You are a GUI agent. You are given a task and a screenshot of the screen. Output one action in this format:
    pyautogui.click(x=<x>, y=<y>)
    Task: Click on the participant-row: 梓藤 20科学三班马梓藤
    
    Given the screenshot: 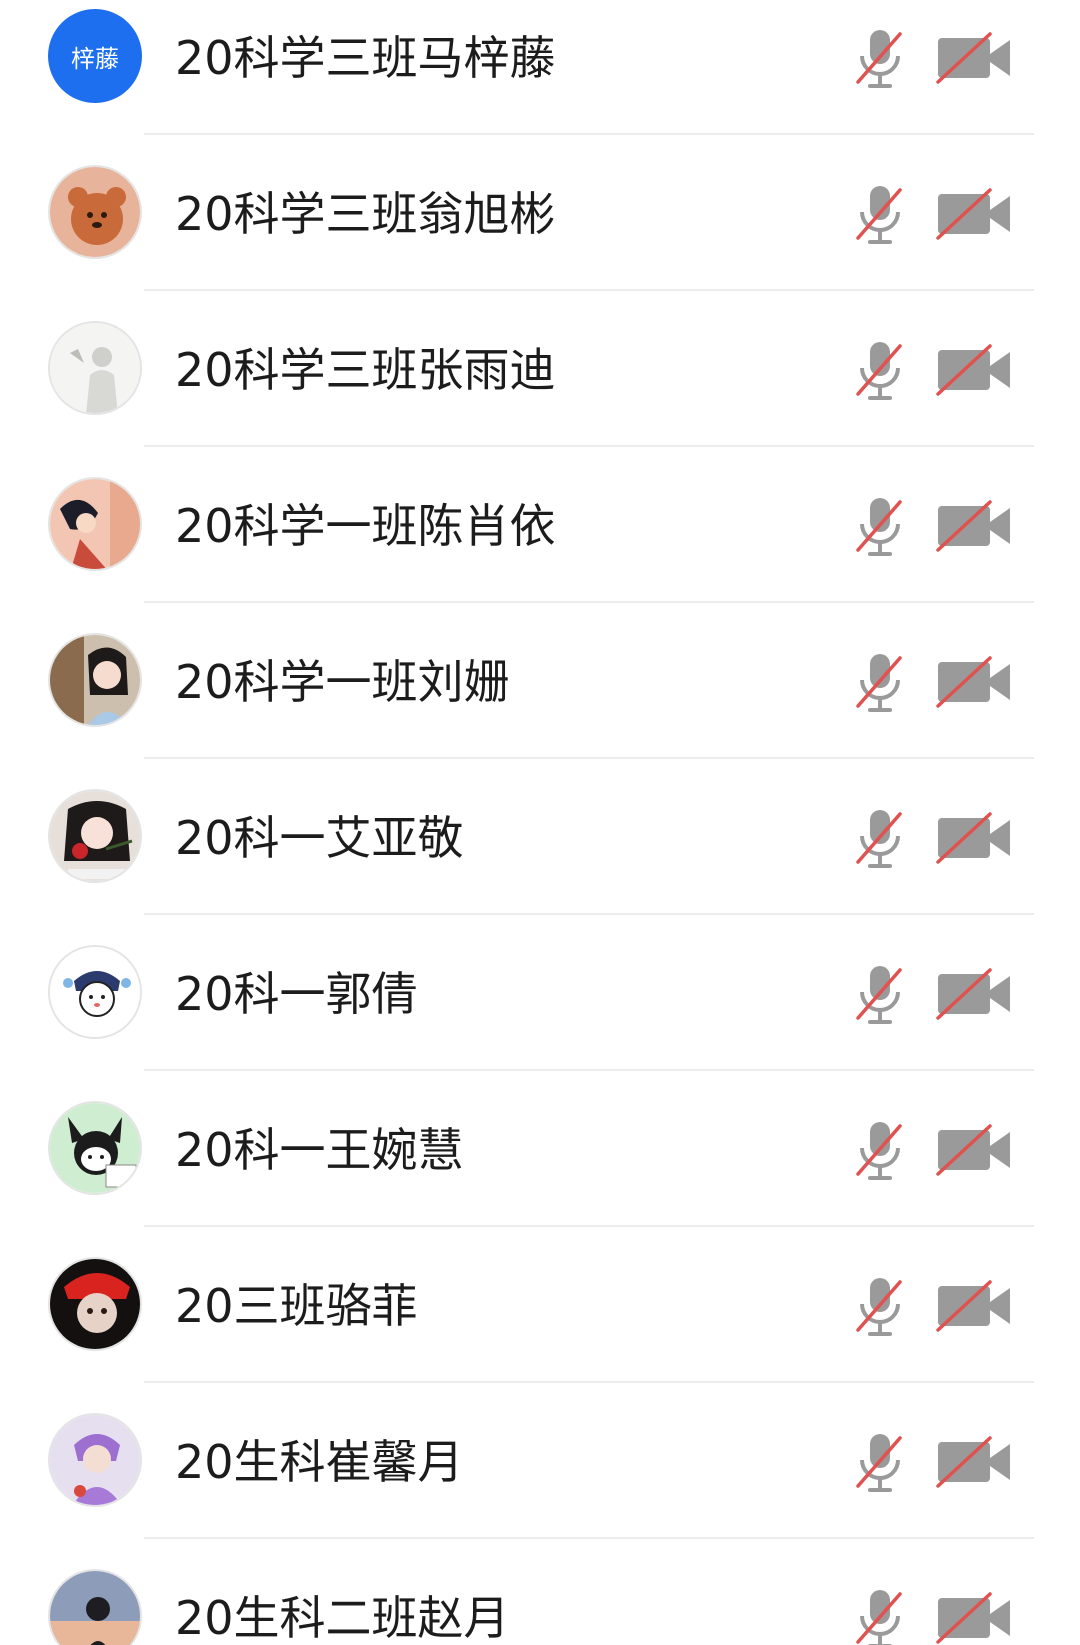 What is the action you would take?
    pyautogui.click(x=540, y=78)
    